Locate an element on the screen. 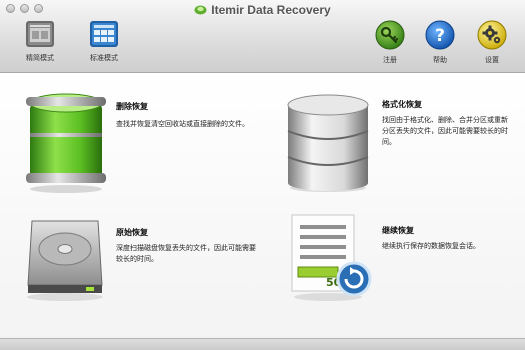 Image resolution: width=525 pixels, height=350 pixels. key-icon is located at coordinates (390, 35).